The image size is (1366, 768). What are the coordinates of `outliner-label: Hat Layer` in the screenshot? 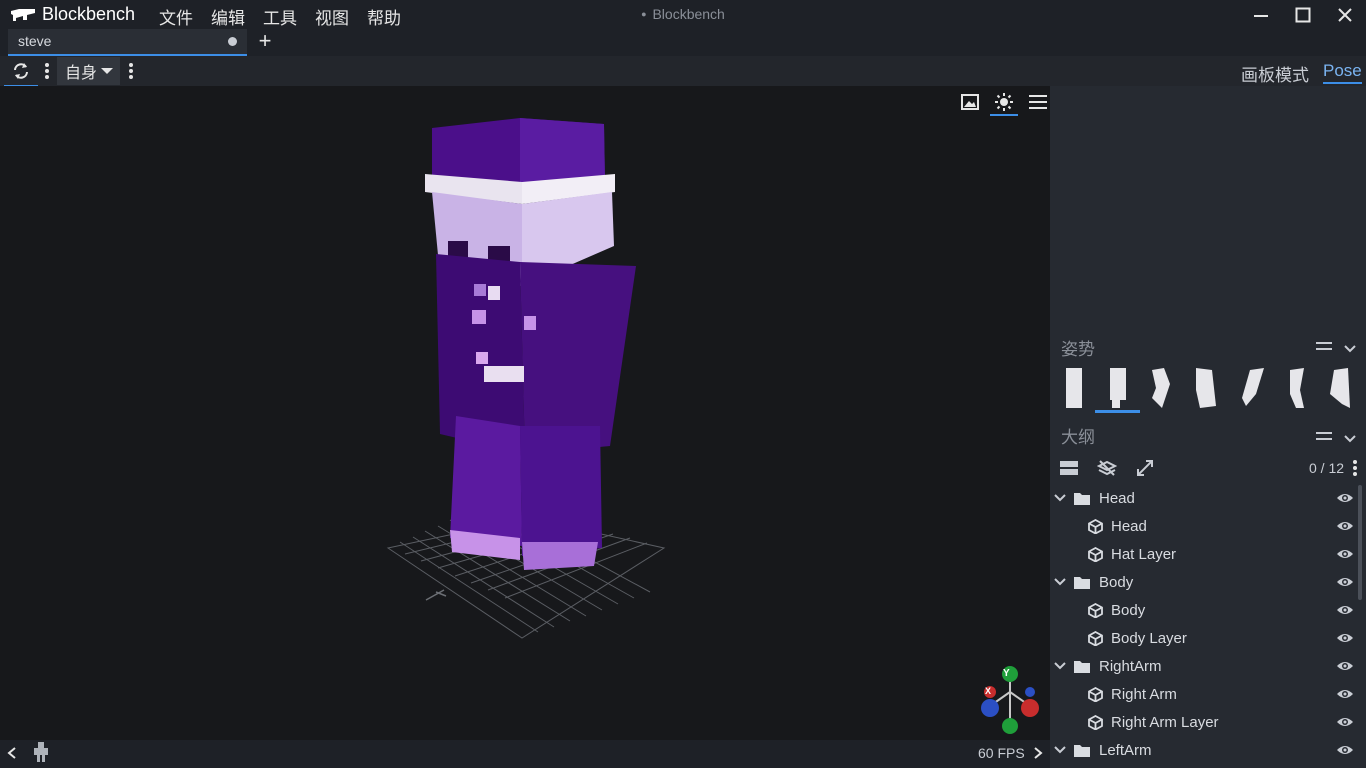 It's located at (1144, 554).